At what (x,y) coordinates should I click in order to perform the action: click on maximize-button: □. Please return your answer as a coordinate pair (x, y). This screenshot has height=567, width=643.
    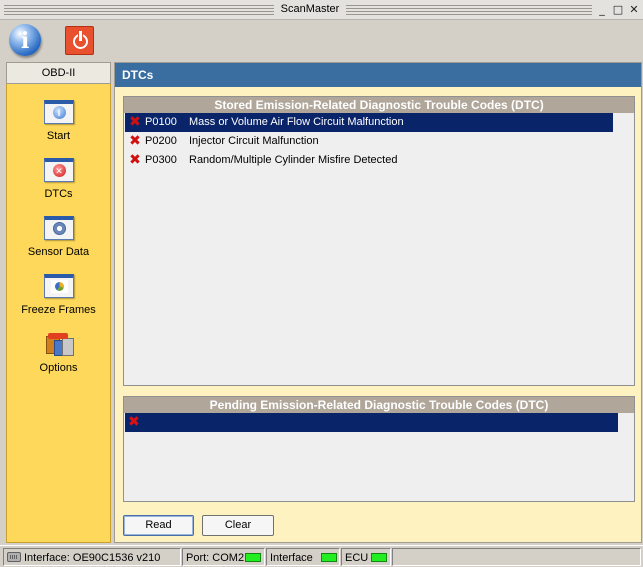
    Looking at the image, I should click on (618, 10).